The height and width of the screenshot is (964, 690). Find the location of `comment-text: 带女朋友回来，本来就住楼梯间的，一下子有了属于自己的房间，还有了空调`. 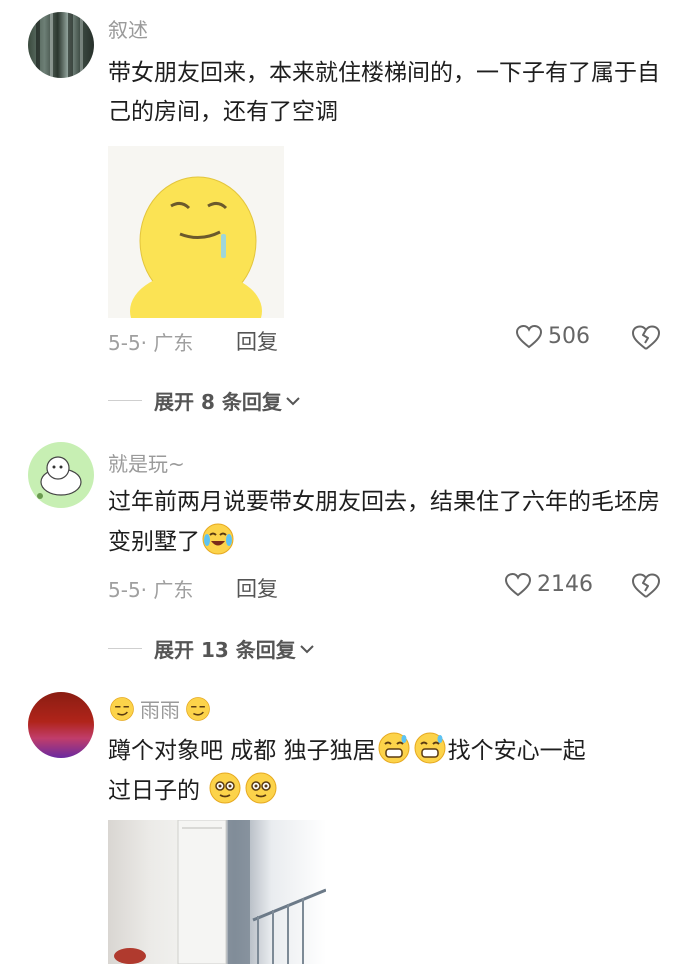

comment-text: 带女朋友回来，本来就住楼梯间的，一下子有了属于自己的房间，还有了空调 is located at coordinates (384, 92).